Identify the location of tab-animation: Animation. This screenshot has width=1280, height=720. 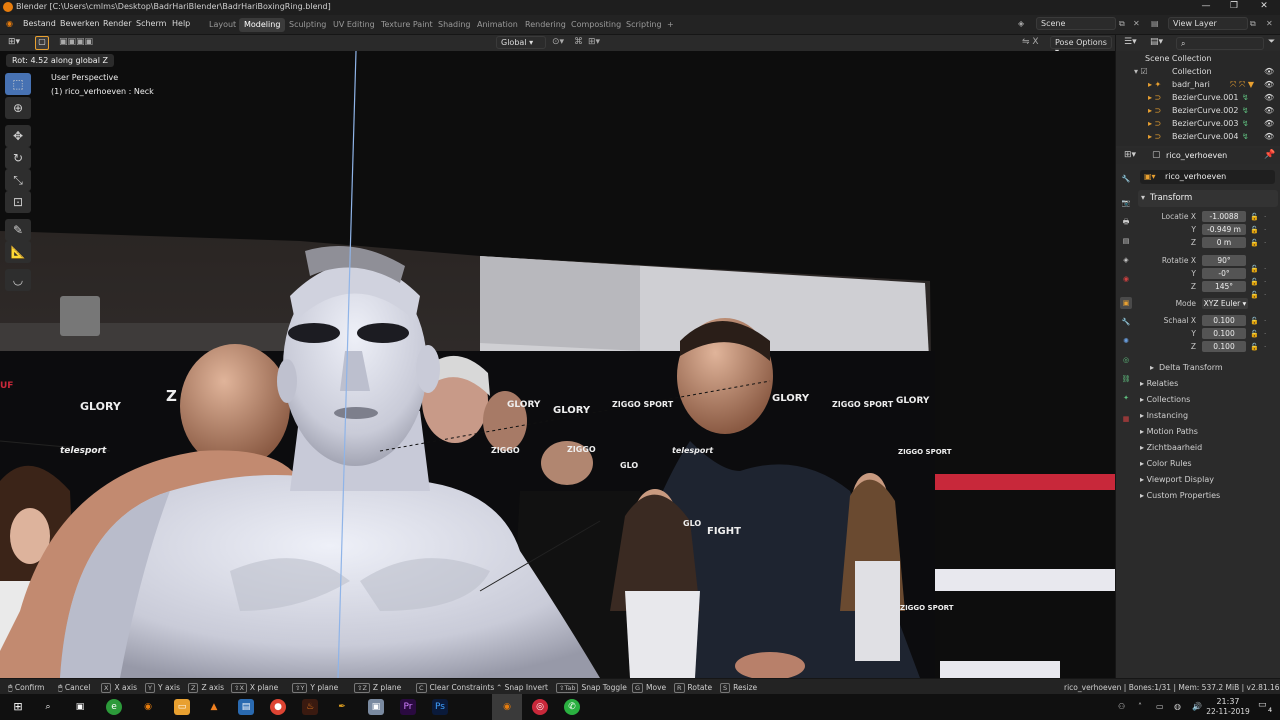
(497, 25).